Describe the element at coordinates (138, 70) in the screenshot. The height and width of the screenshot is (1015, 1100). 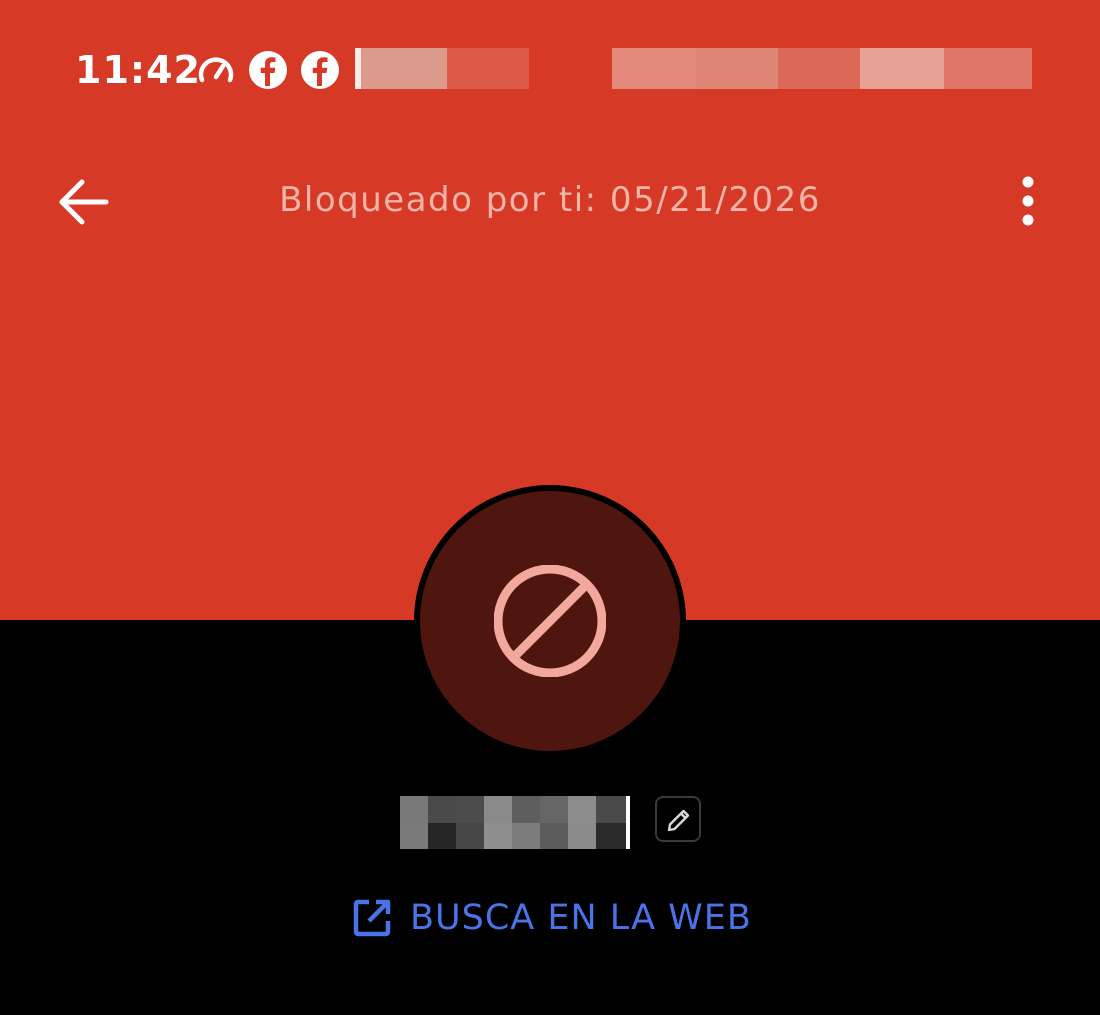
I see `status-time: 11:42` at that location.